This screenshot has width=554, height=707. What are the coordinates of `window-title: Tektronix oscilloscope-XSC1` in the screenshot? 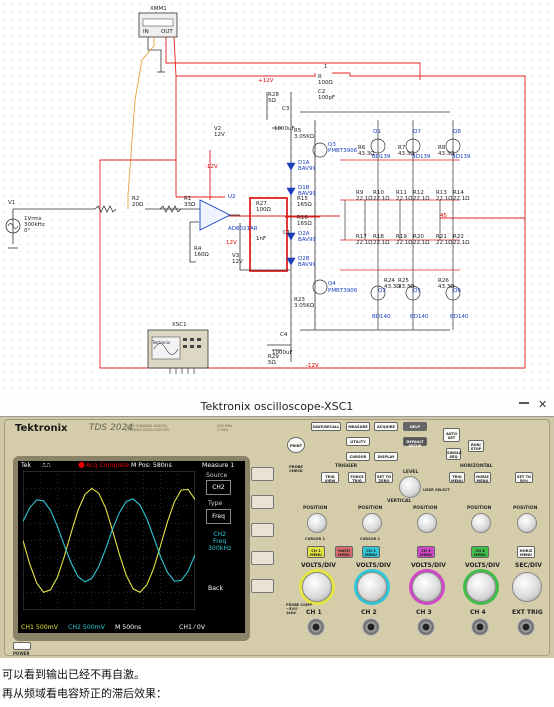 It's located at (277, 406).